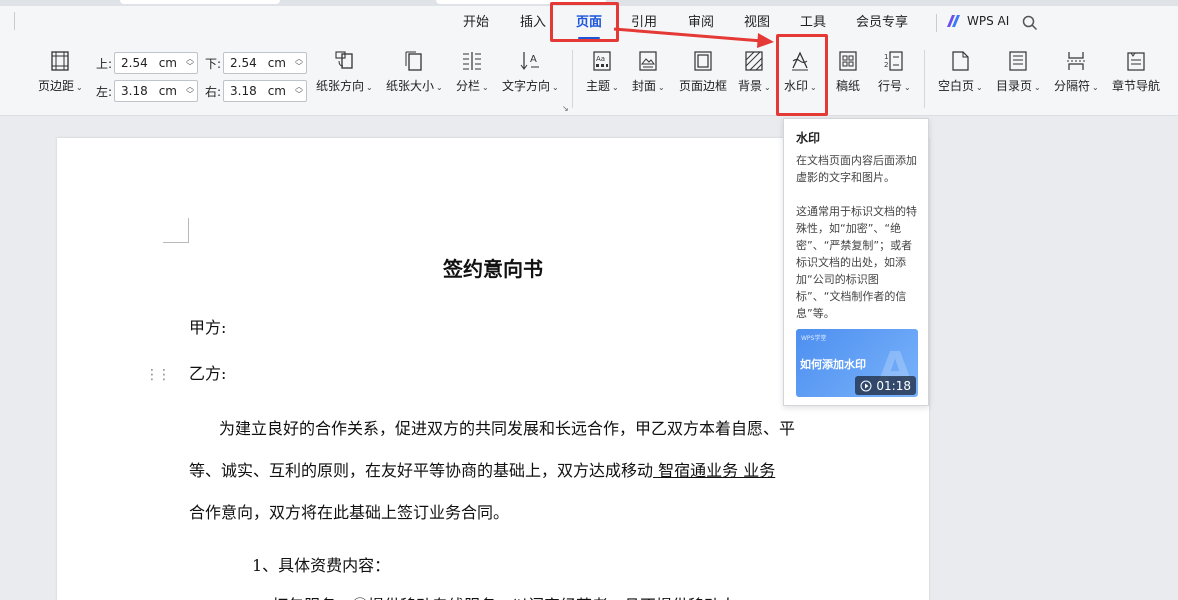 The height and width of the screenshot is (600, 1178). What do you see at coordinates (833, 364) in the screenshot?
I see `video-caption: 如何添加水印` at bounding box center [833, 364].